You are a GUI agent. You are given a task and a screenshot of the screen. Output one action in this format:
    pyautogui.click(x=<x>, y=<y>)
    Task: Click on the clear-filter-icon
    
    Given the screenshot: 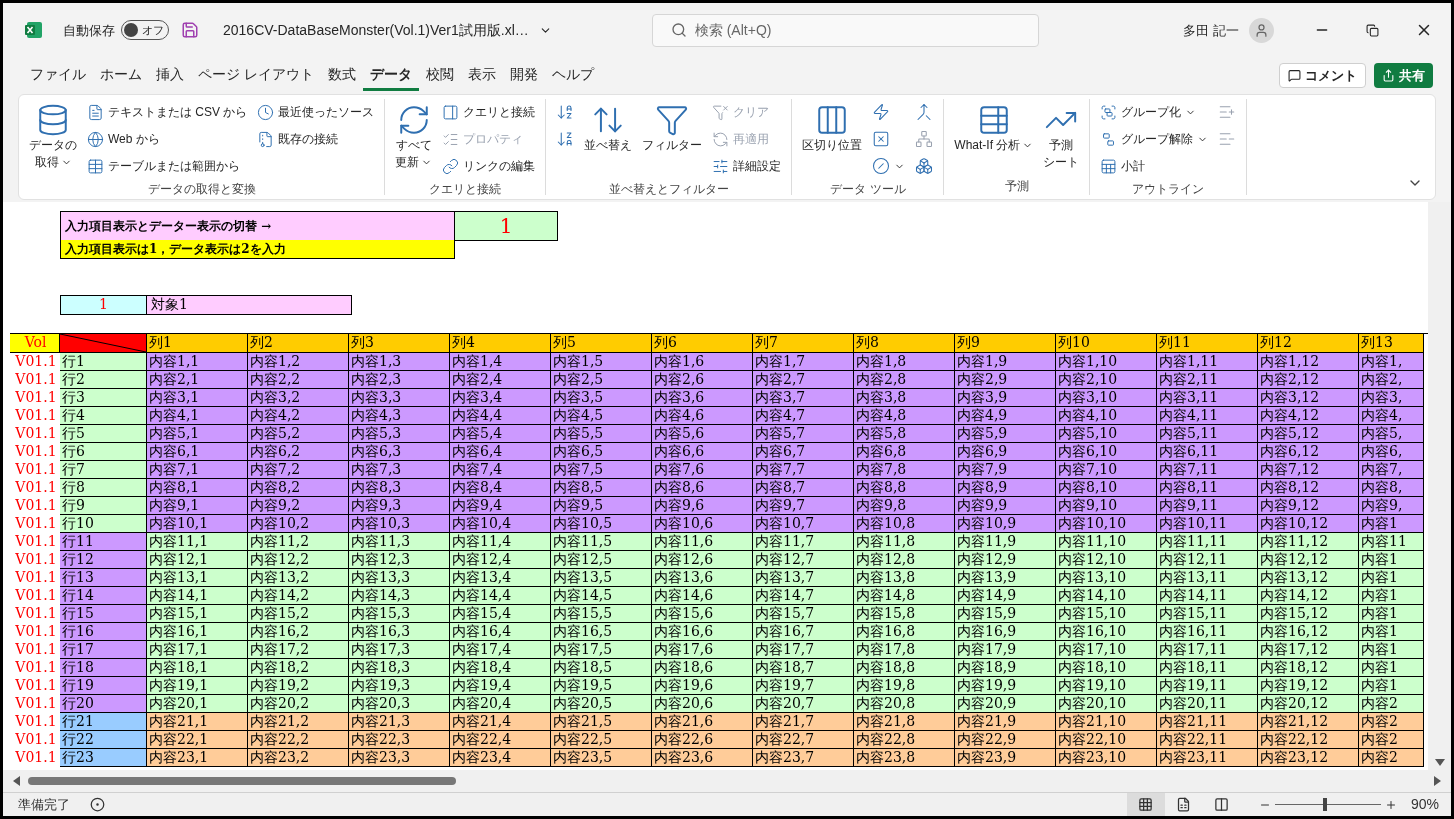 What is the action you would take?
    pyautogui.click(x=721, y=112)
    